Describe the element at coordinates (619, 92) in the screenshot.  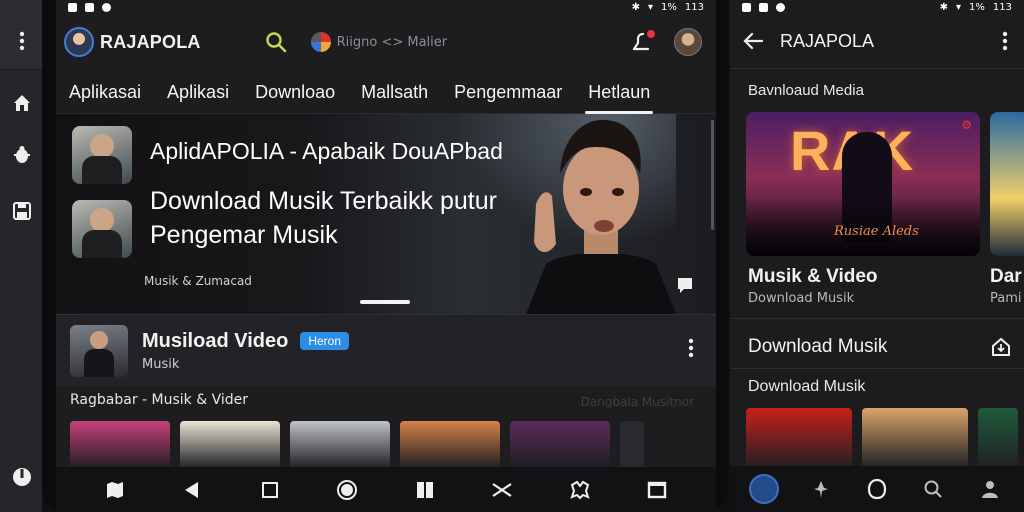
I see `tab-hetlaun: Hetlaun` at that location.